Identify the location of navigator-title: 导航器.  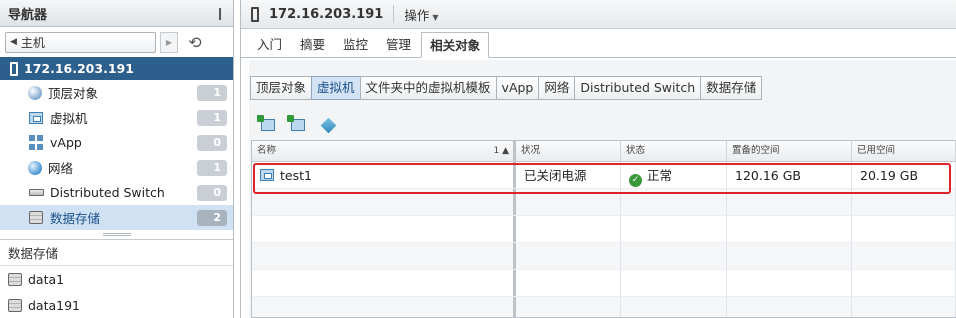
(28, 15).